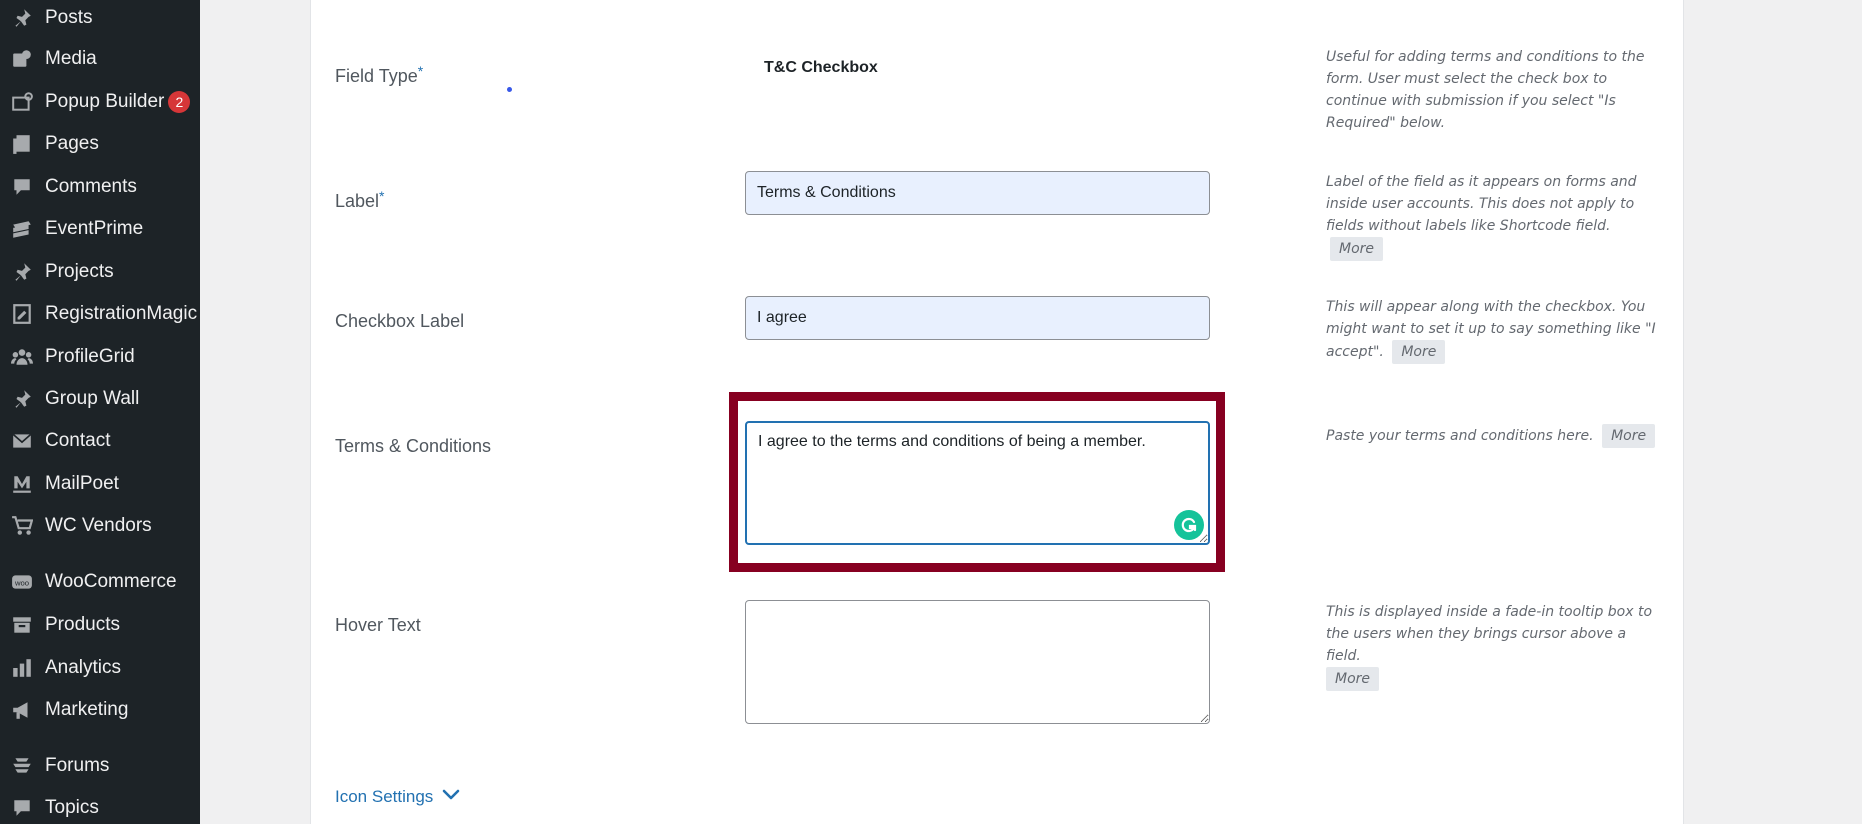  What do you see at coordinates (22, 59) in the screenshot?
I see `media-icon` at bounding box center [22, 59].